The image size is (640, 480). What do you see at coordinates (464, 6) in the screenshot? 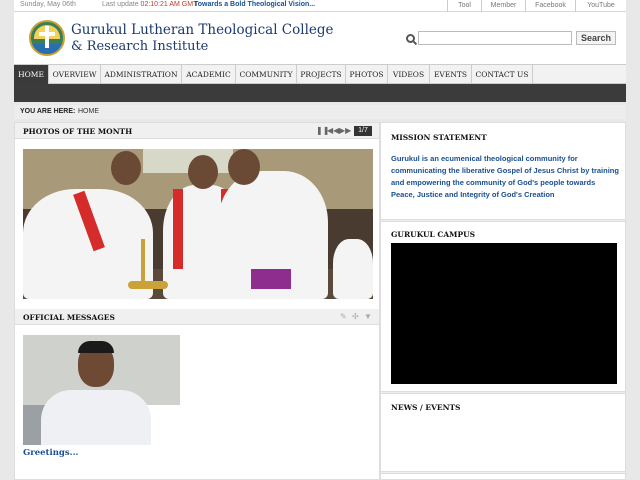
I see `toplink-tool: Tool` at bounding box center [464, 6].